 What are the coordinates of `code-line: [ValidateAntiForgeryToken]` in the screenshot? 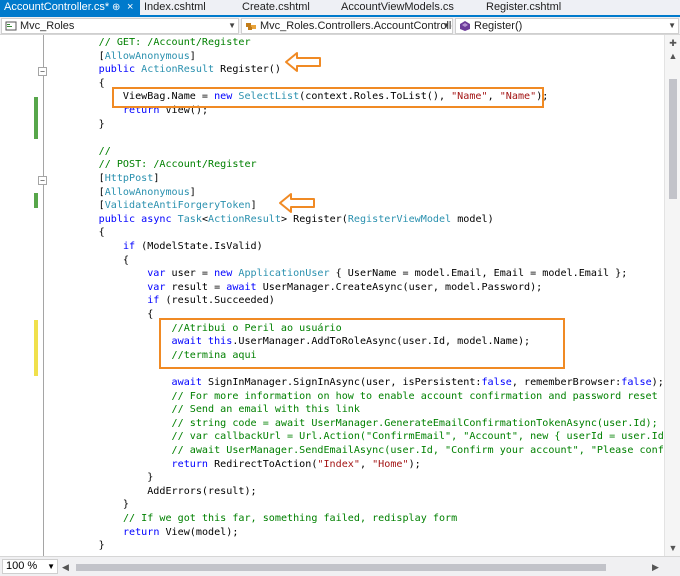 It's located at (153, 206).